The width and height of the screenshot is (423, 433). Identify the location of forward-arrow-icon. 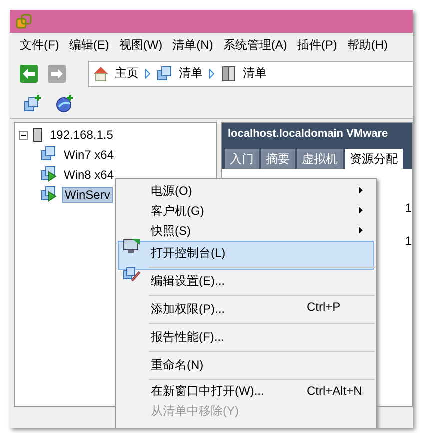
(57, 73).